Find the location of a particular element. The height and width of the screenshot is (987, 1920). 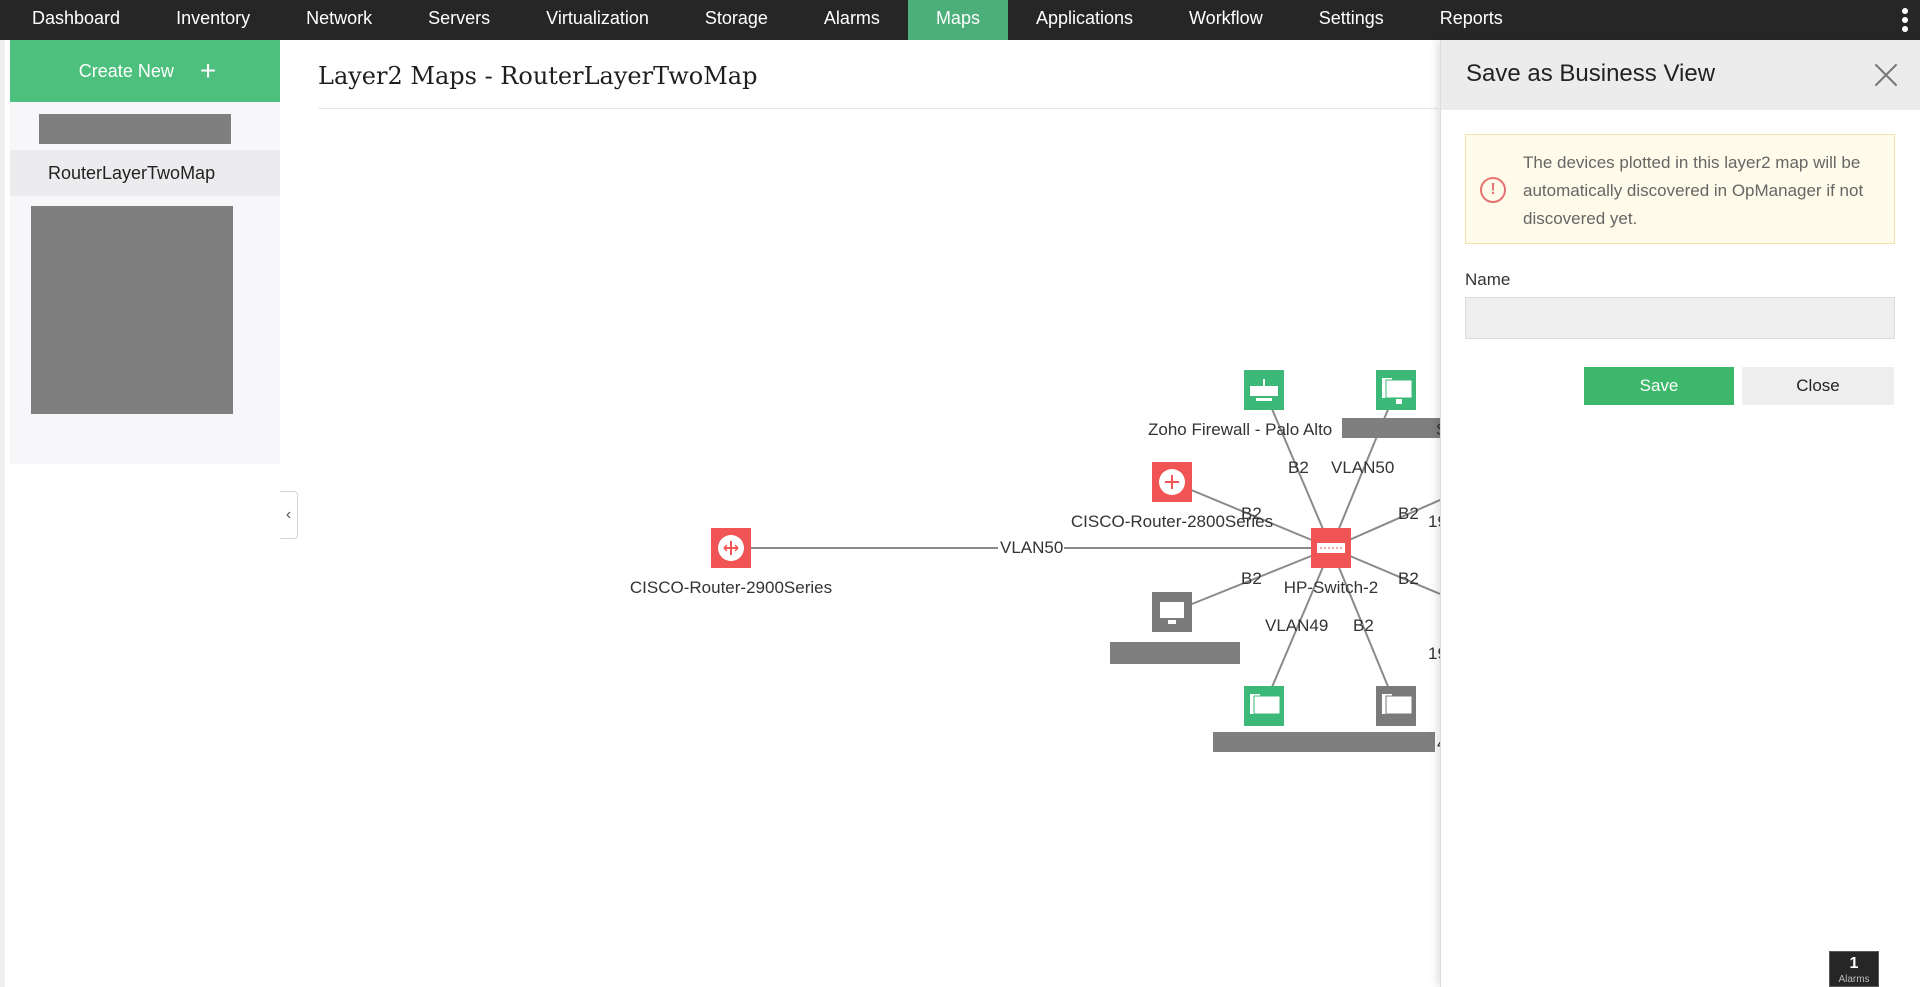

exclamation-circle-icon: ! is located at coordinates (1493, 190).